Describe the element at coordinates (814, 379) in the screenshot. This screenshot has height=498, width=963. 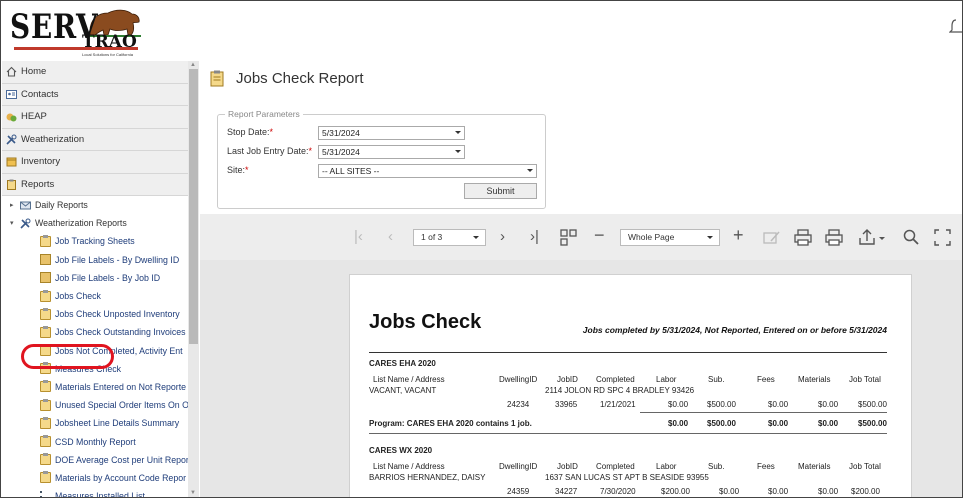
I see `col-header-materials: Materials` at that location.